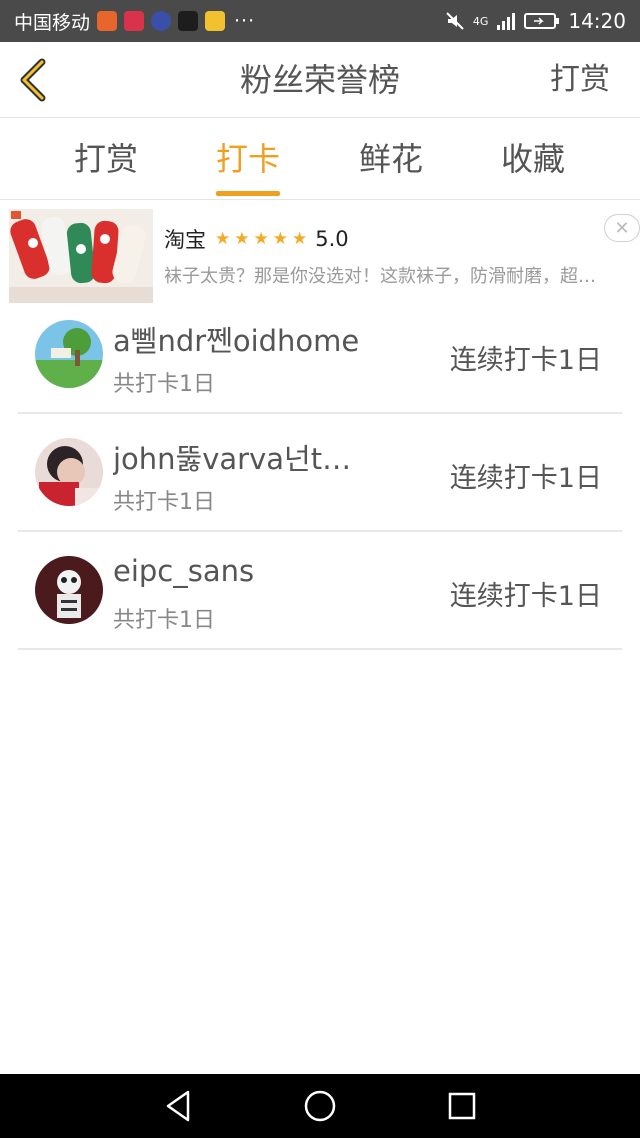 This screenshot has width=640, height=1138. What do you see at coordinates (52, 22) in the screenshot?
I see `carrier-label: 中国移动` at bounding box center [52, 22].